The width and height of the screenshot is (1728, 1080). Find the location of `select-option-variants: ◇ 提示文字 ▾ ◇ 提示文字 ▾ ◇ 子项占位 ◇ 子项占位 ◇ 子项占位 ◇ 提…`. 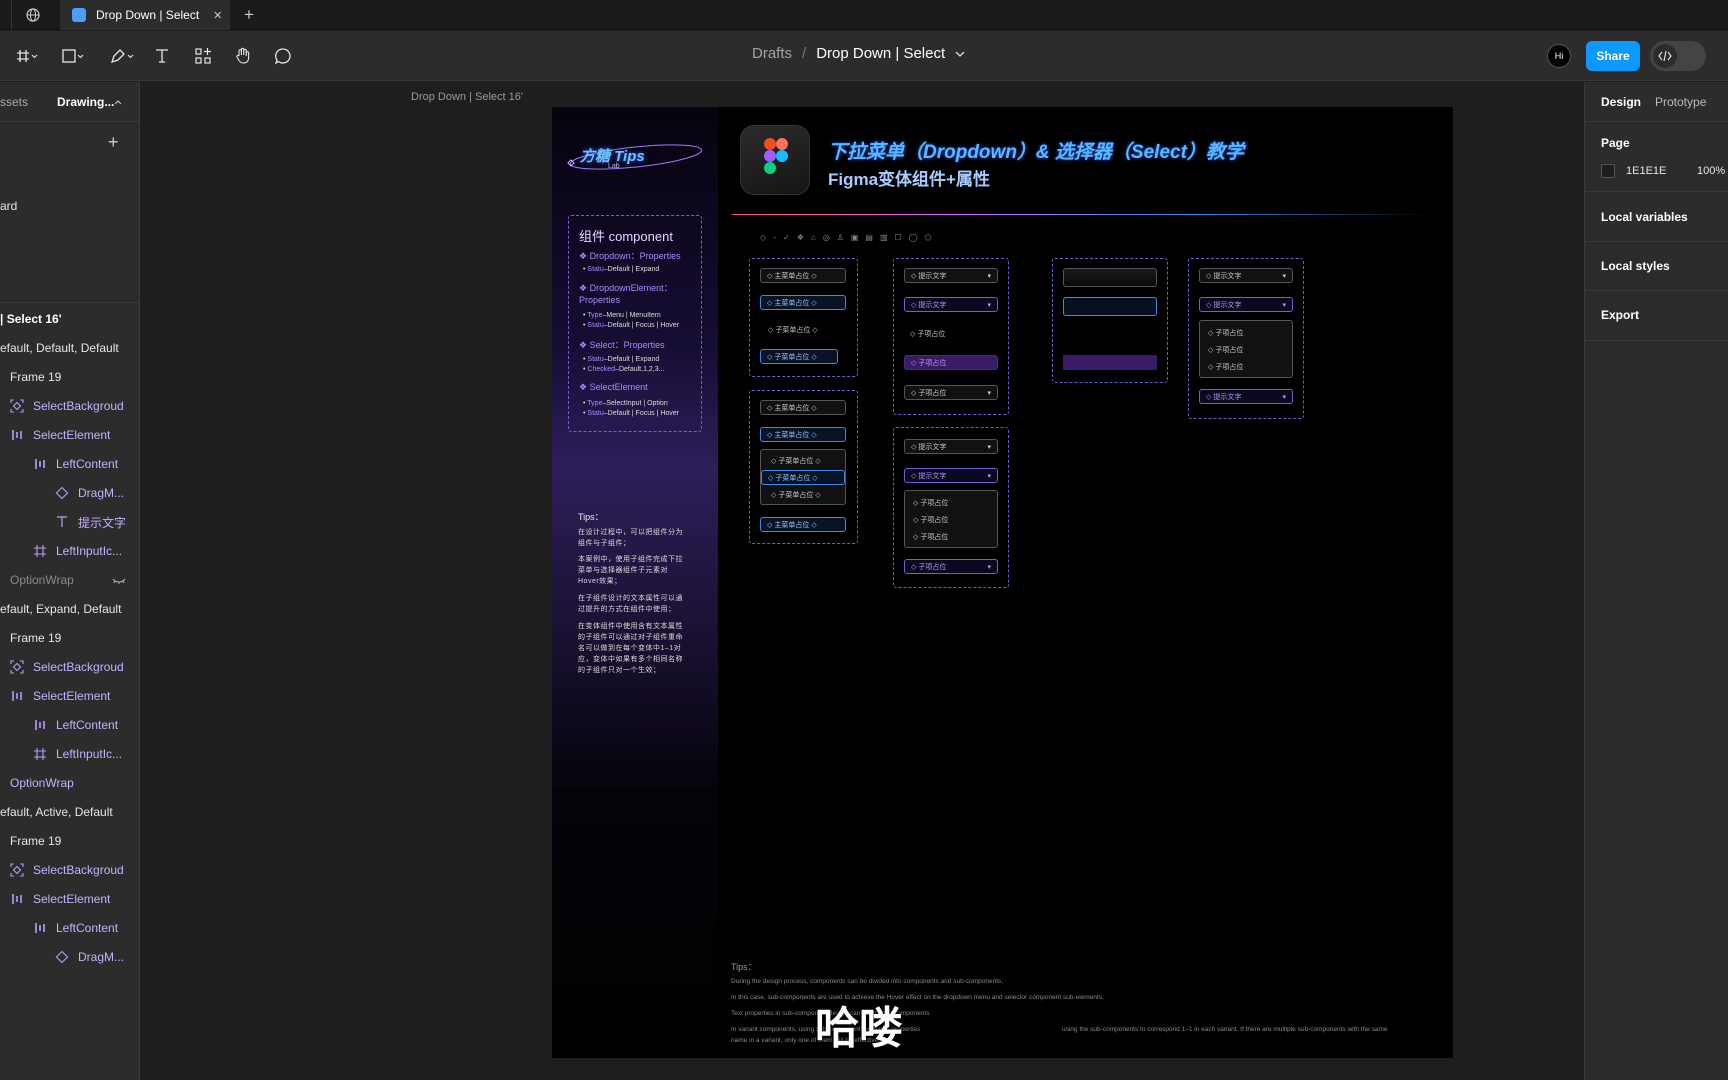

select-option-variants: ◇ 提示文字 ▾ ◇ 提示文字 ▾ ◇ 子项占位 ◇ 子项占位 ◇ 子项占位 ◇ 提… is located at coordinates (1246, 338).